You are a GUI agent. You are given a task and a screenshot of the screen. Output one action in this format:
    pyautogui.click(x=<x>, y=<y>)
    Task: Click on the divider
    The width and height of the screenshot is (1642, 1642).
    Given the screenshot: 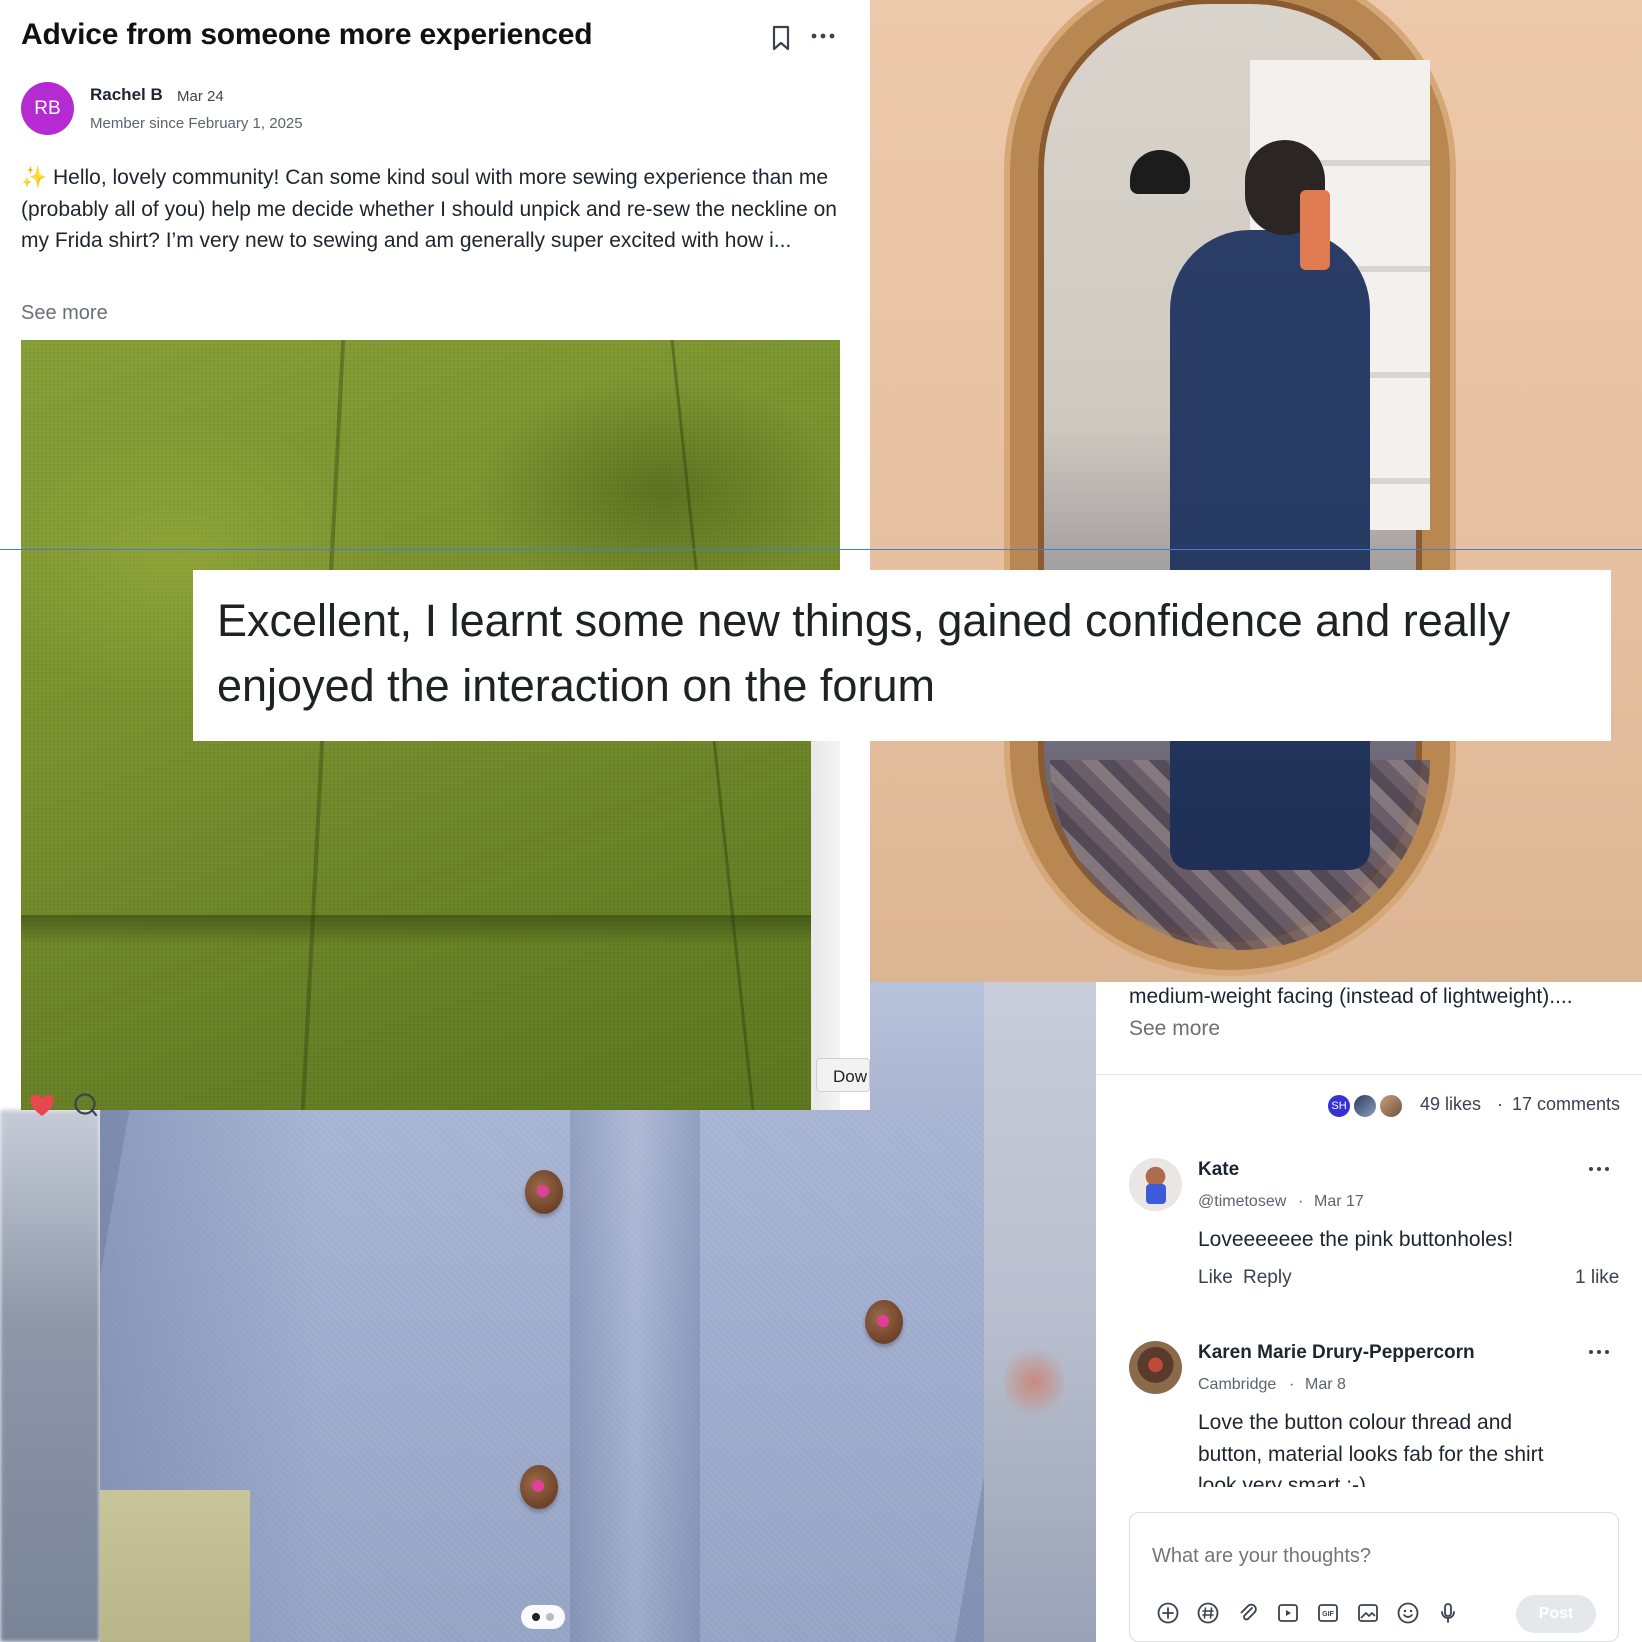 What is the action you would take?
    pyautogui.click(x=1369, y=1074)
    